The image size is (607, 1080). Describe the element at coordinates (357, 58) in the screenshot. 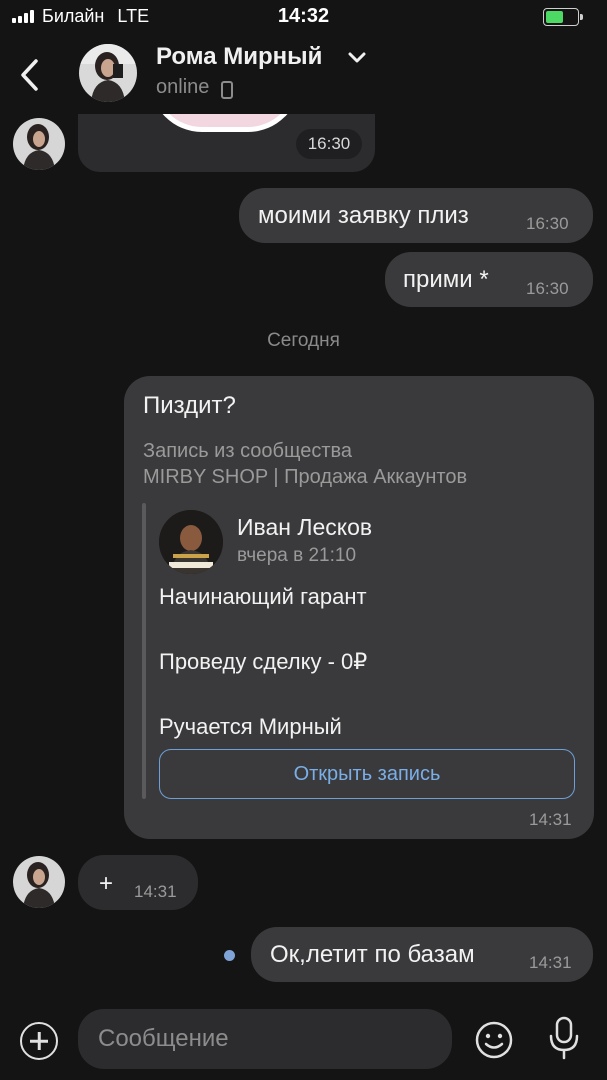

I see `chevron-down-icon` at that location.